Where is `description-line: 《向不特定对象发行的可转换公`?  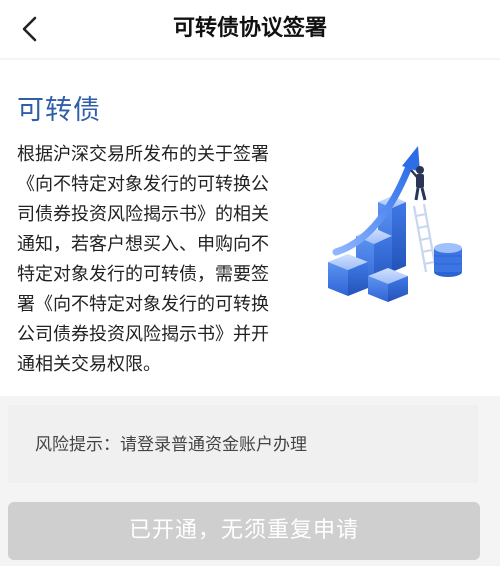
description-line: 《向不特定对象发行的可转换公 is located at coordinates (143, 184).